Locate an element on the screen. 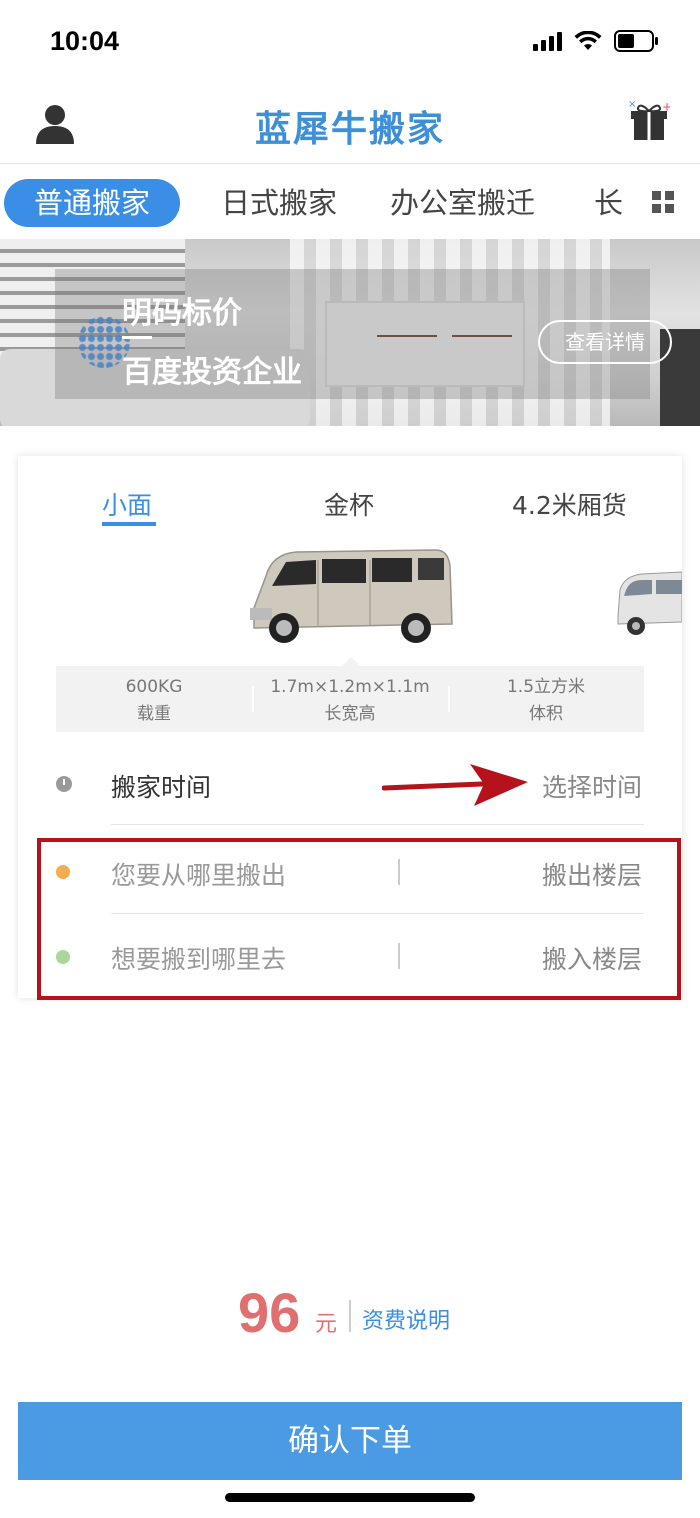 This screenshot has height=1518, width=700. price-separator is located at coordinates (350, 1316).